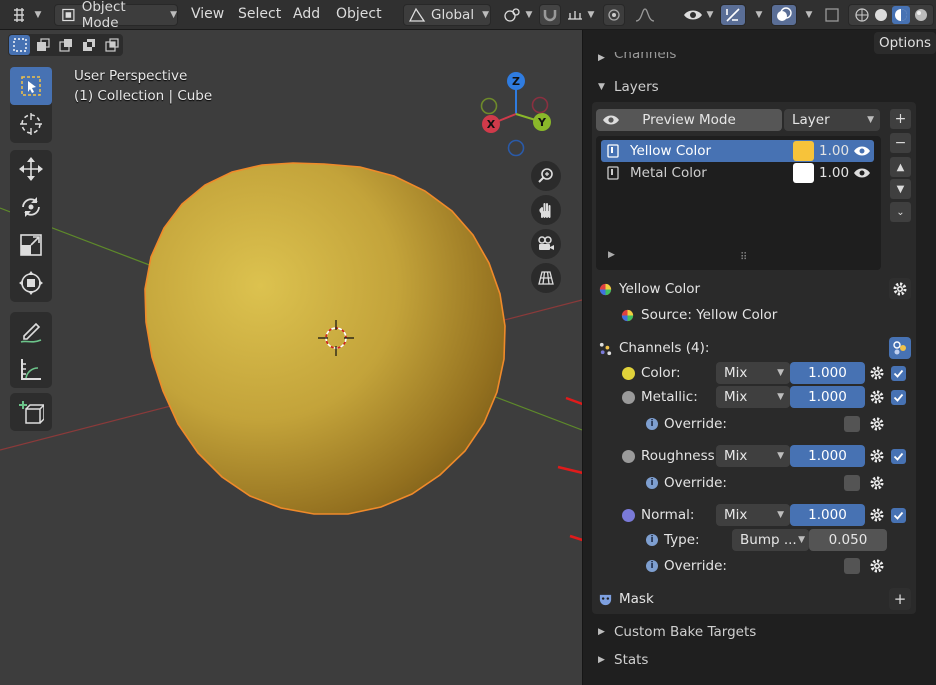 Image resolution: width=936 pixels, height=685 pixels. What do you see at coordinates (19, 45) in the screenshot?
I see `select-new-button` at bounding box center [19, 45].